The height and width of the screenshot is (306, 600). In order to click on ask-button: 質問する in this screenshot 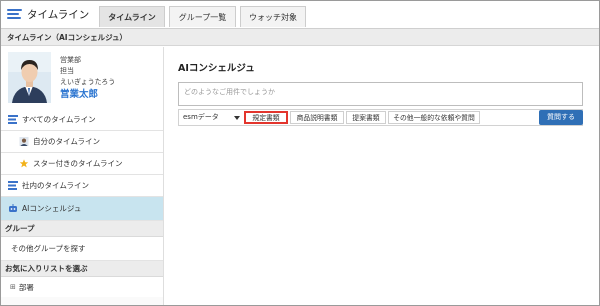, I will do `click(561, 117)`.